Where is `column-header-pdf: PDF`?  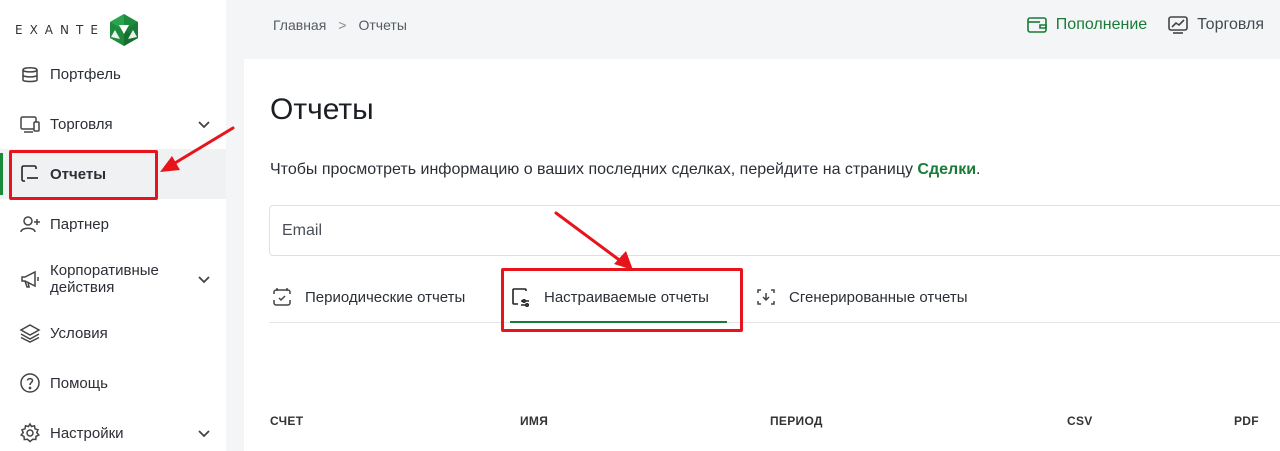
column-header-pdf: PDF is located at coordinates (1246, 421).